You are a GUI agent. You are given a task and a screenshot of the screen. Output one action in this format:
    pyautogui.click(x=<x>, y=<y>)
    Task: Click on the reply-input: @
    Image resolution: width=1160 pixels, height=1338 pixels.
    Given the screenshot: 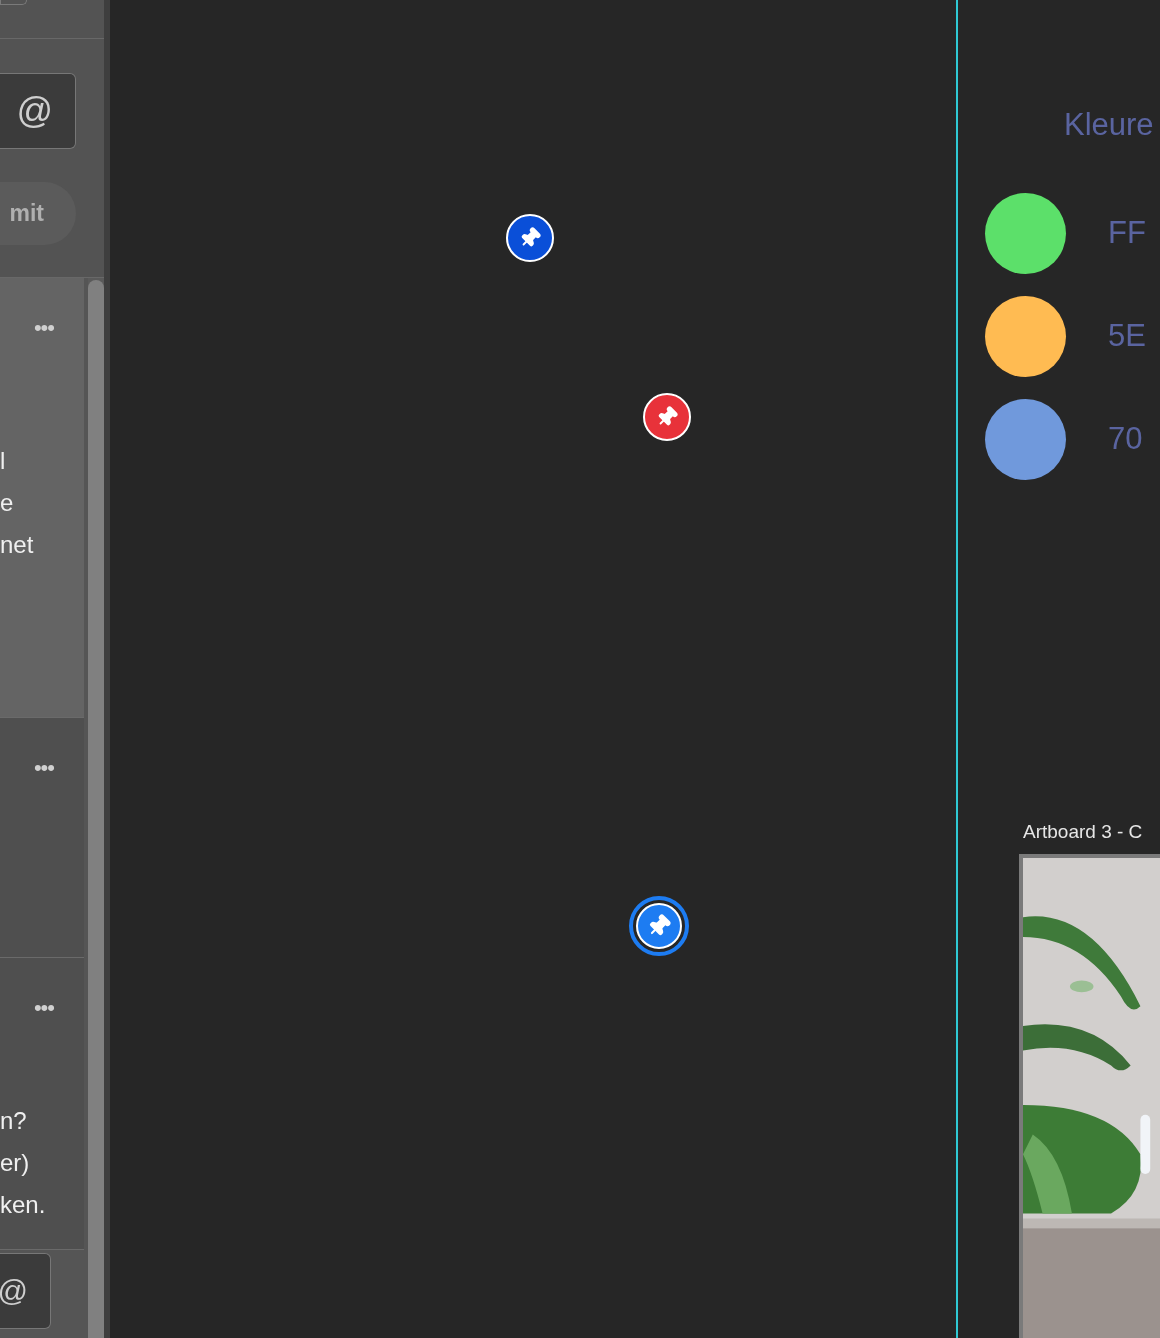 What is the action you would take?
    pyautogui.click(x=25, y=1291)
    